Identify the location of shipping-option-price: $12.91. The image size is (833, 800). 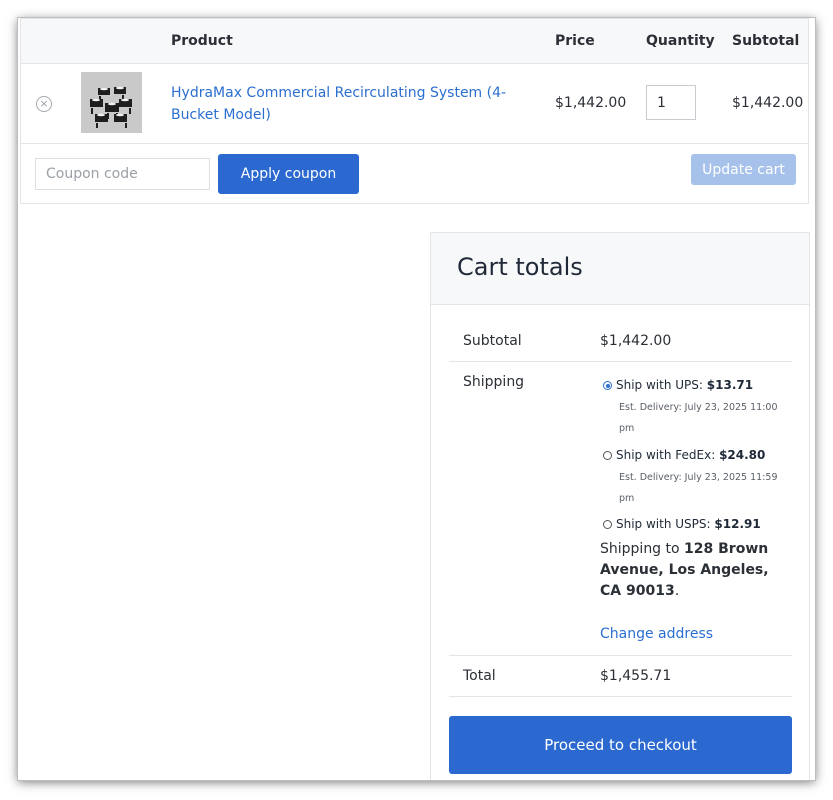
(737, 524).